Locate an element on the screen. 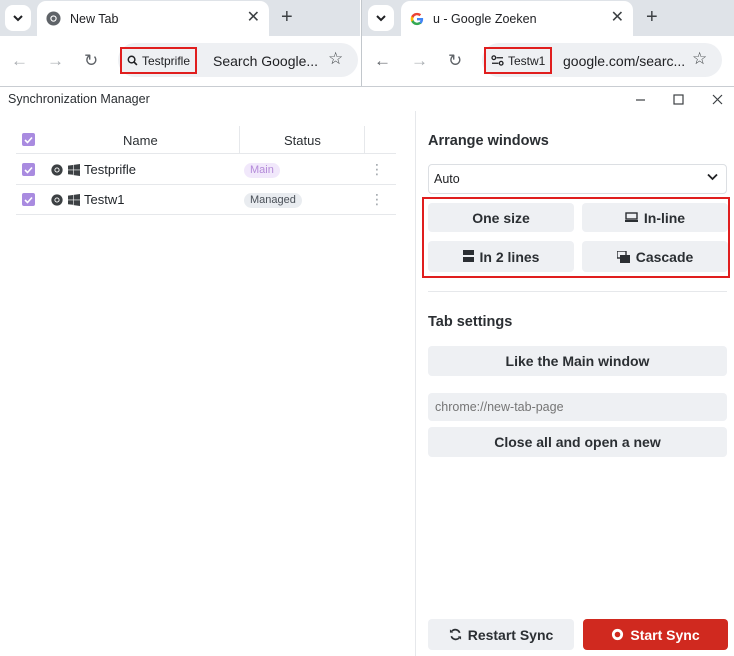  maximize-button is located at coordinates (678, 99).